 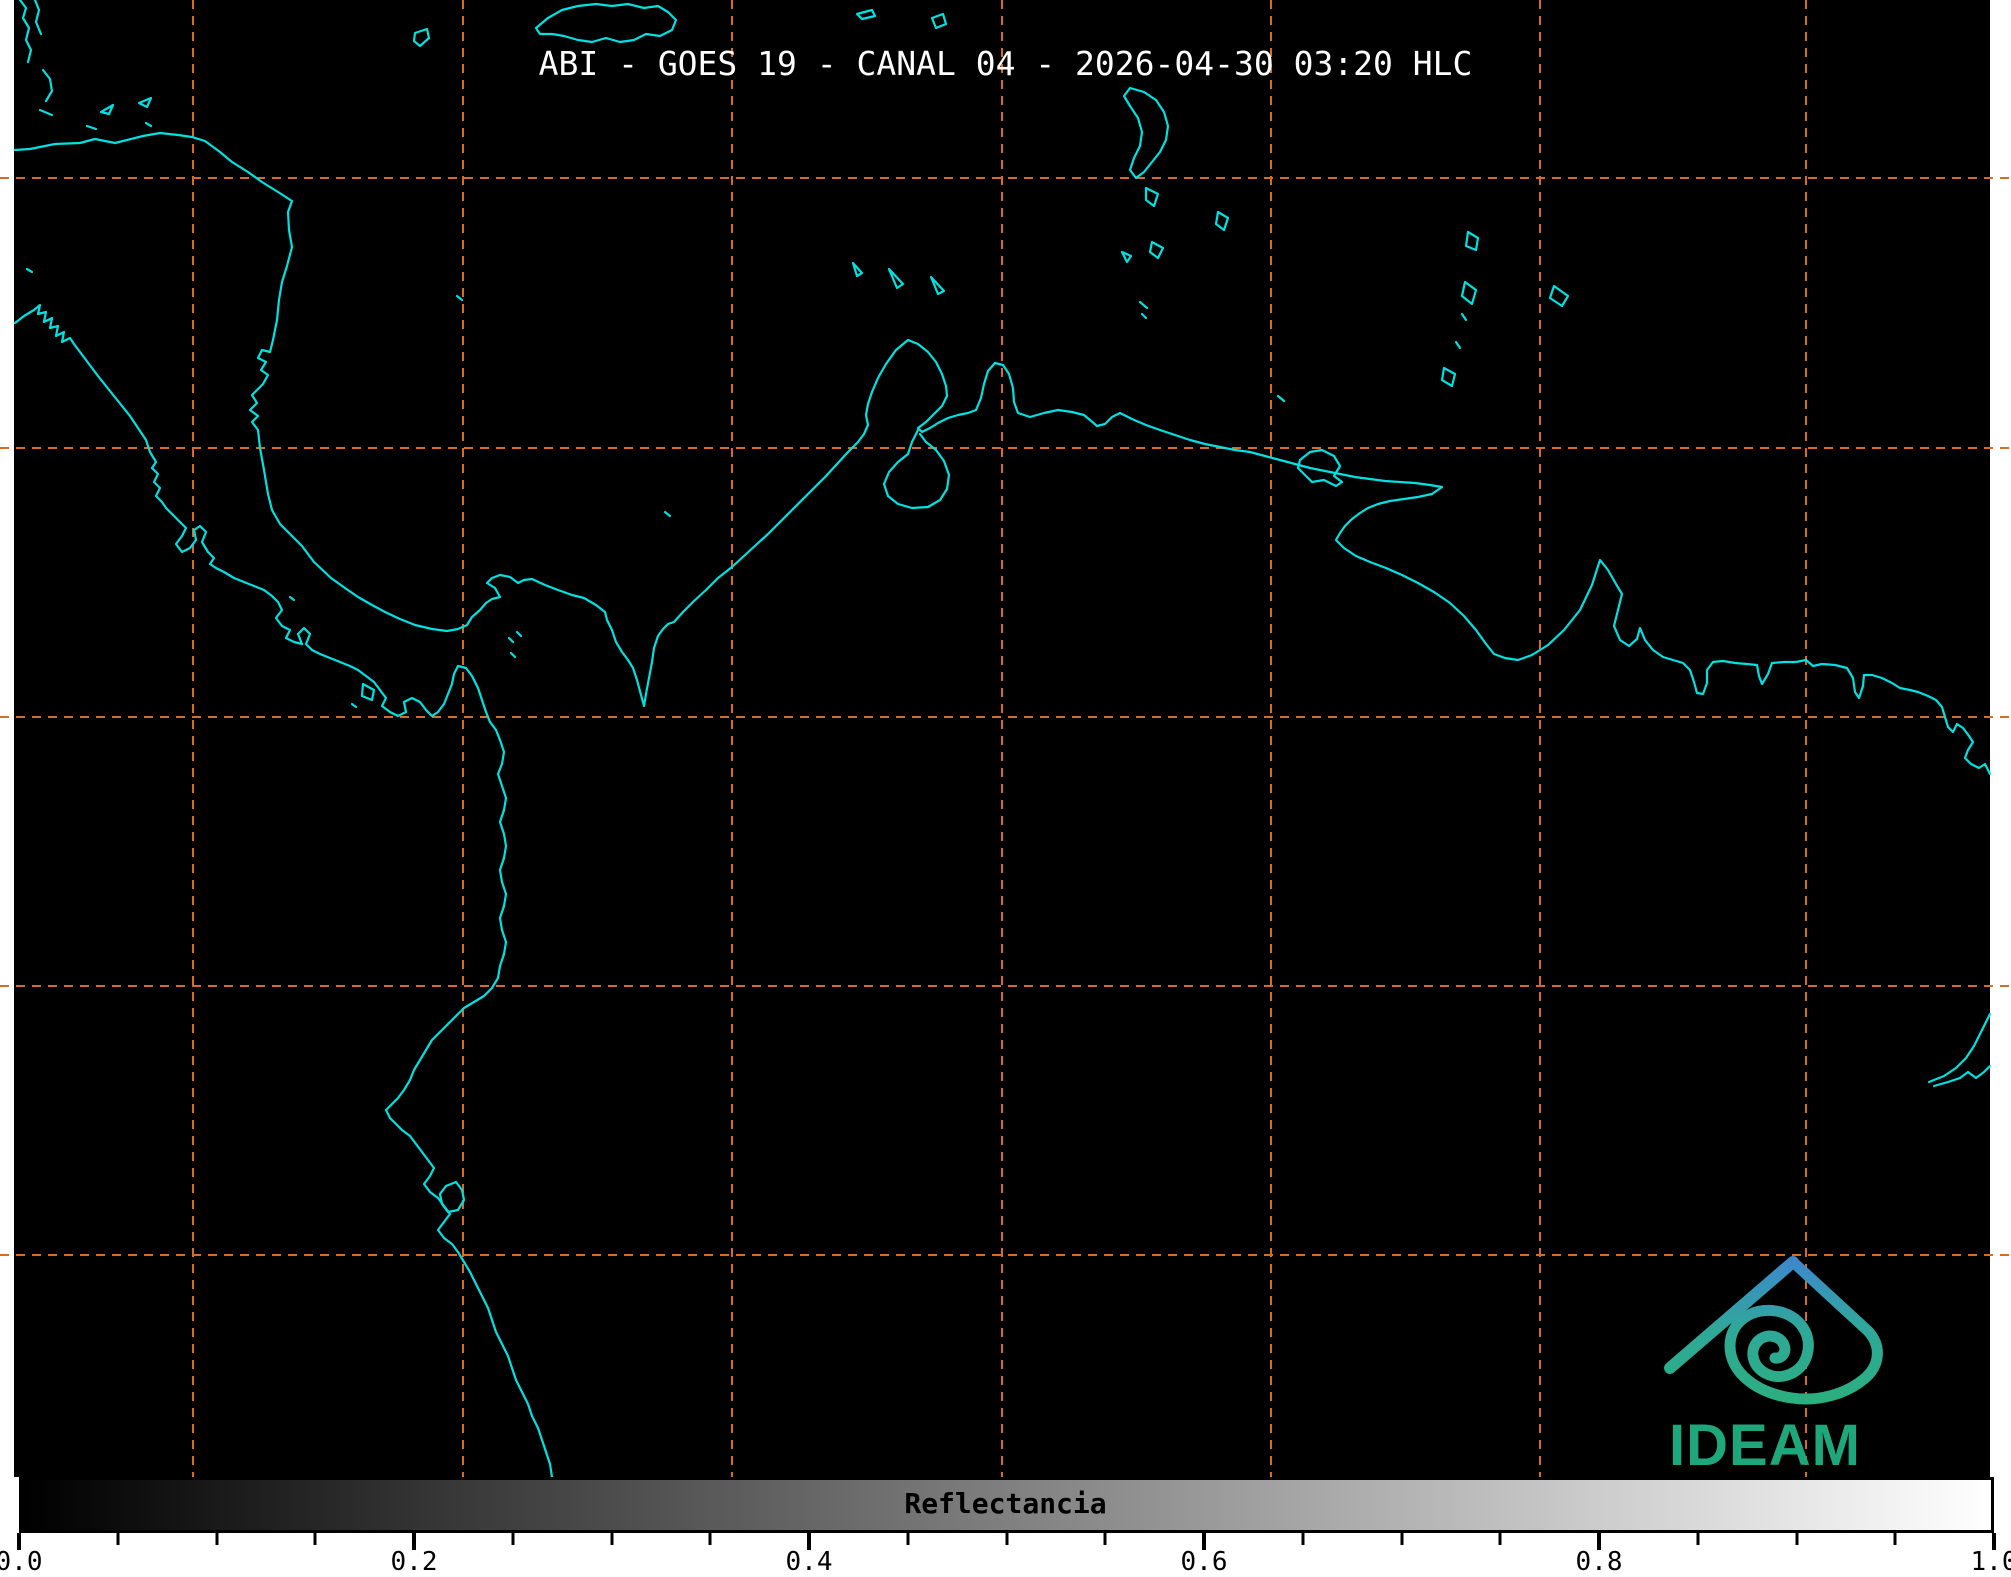 I want to click on ideam-logo-text: IDEAM, so click(x=1765, y=1445).